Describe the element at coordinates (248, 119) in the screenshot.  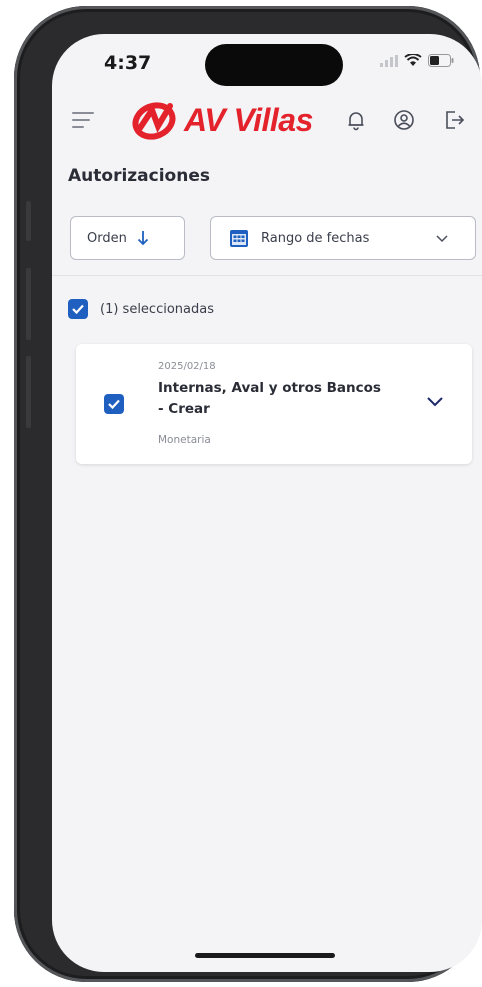
I see `brand-name: AV Villas` at that location.